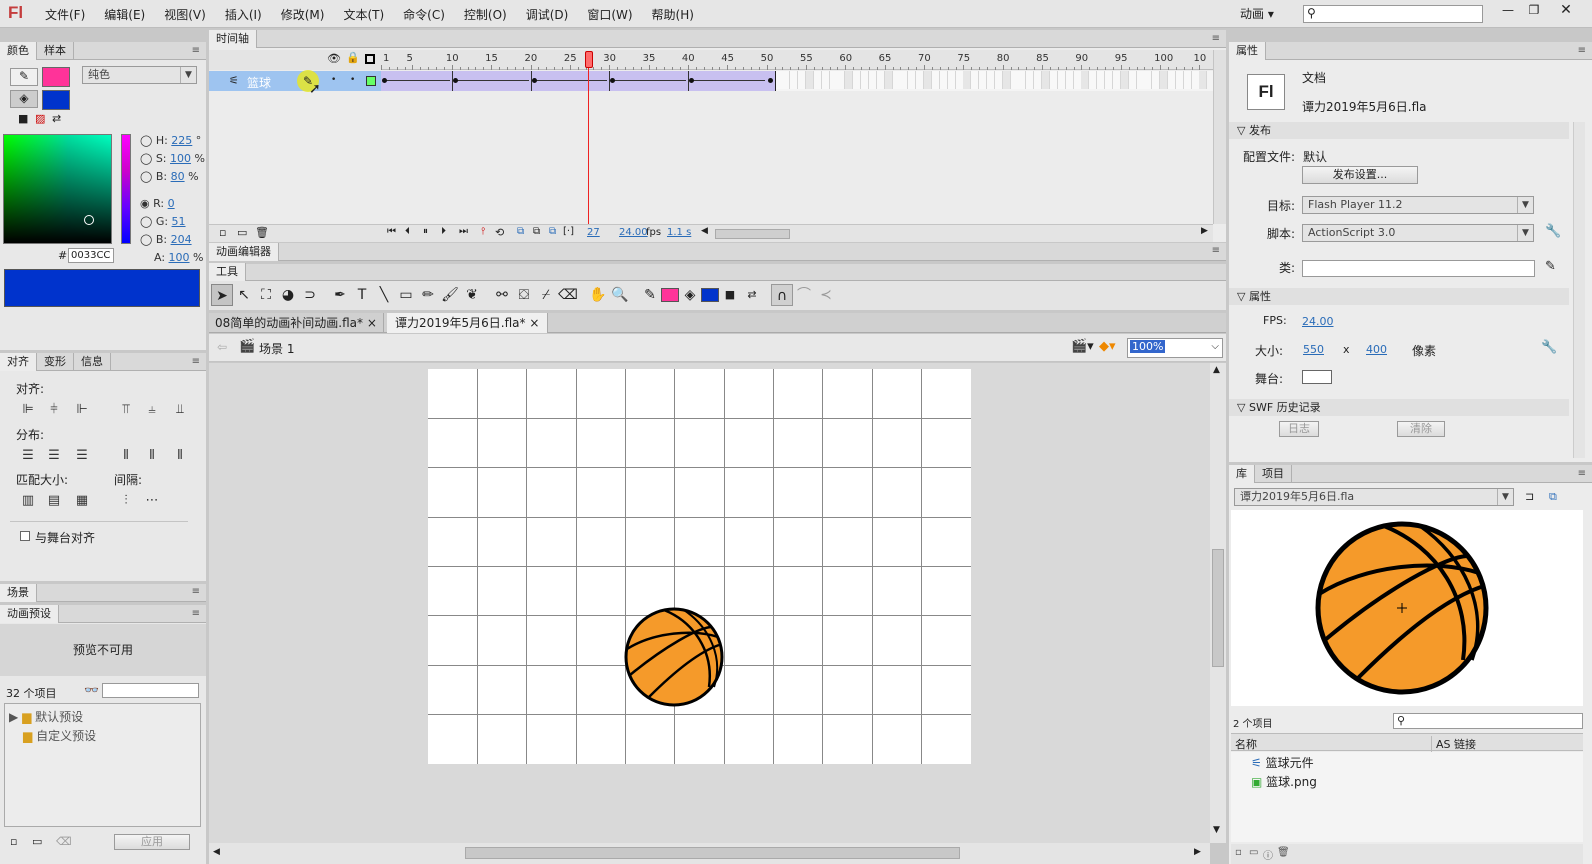  What do you see at coordinates (1418, 205) in the screenshot?
I see `target-select: Flash Player 11.2 ▼` at bounding box center [1418, 205].